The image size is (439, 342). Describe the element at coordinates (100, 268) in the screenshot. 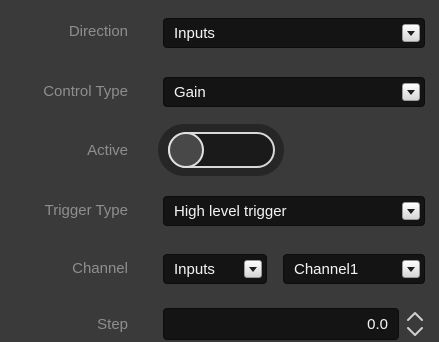

I see `channel-label: Channel` at that location.